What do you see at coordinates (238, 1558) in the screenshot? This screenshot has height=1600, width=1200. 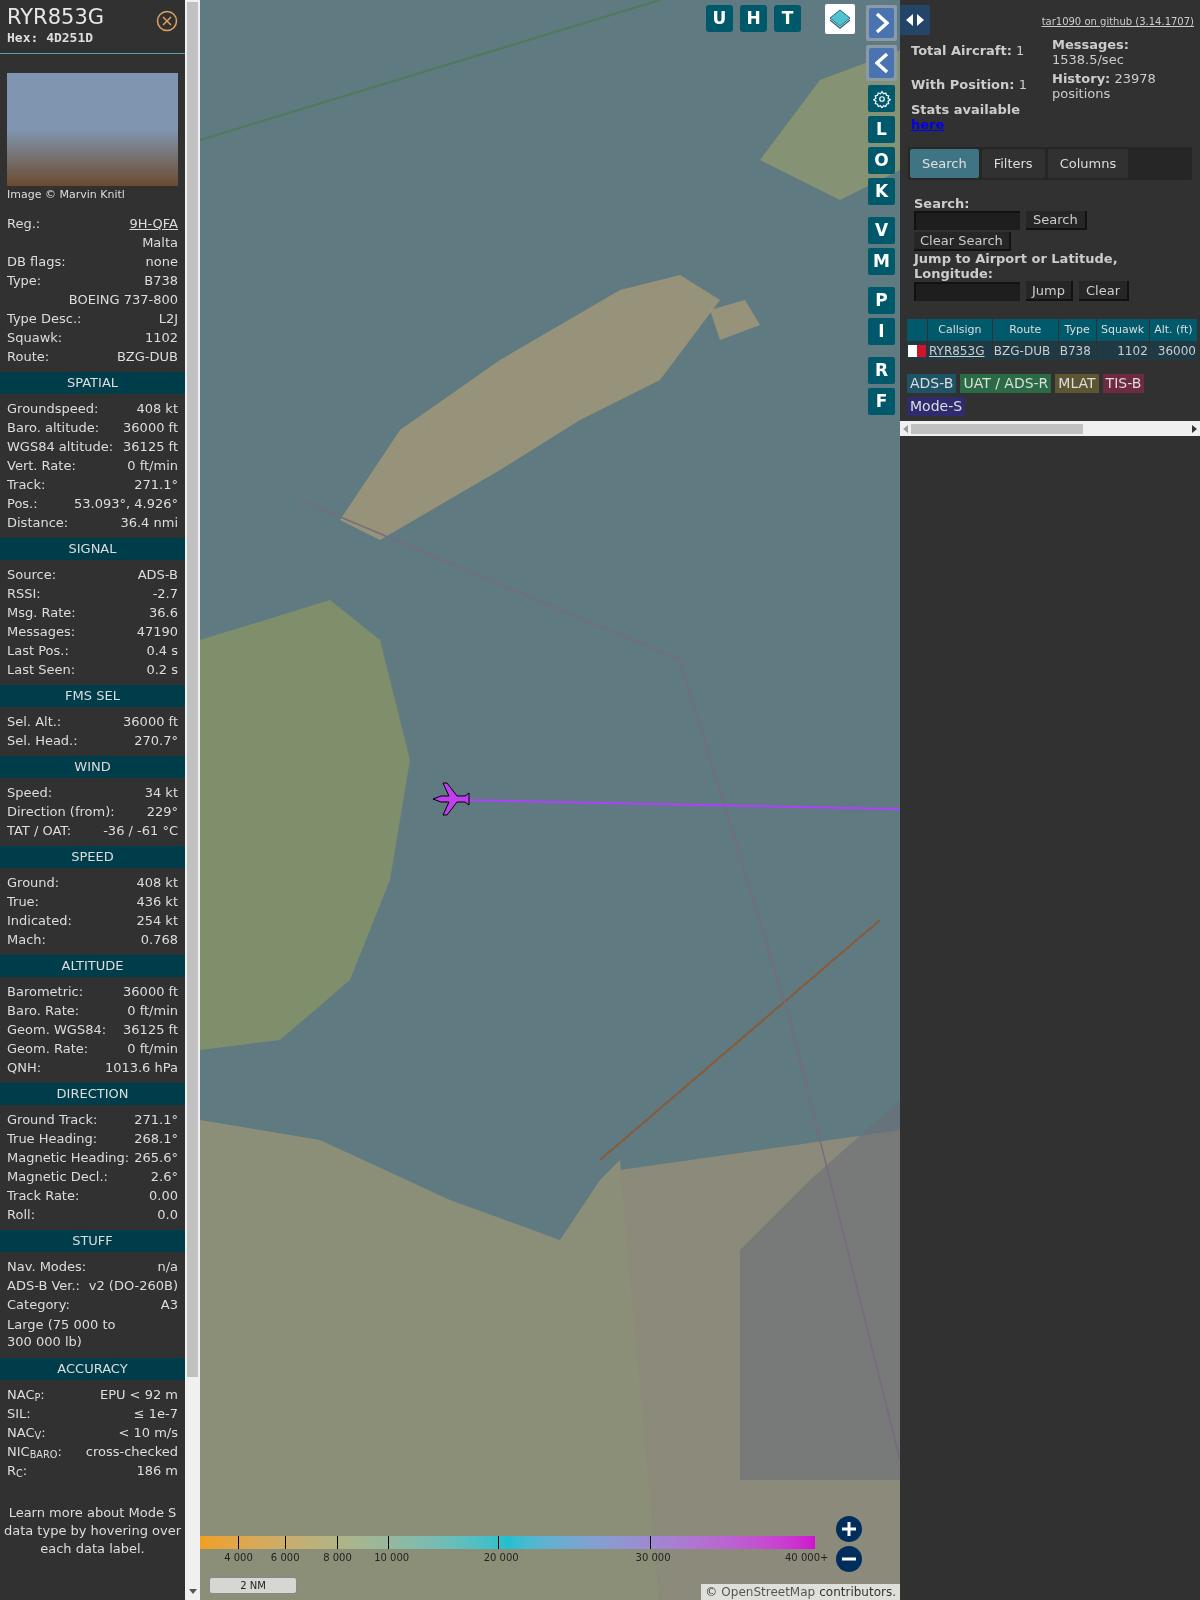 I see `altitude-legend-label: 4 000` at bounding box center [238, 1558].